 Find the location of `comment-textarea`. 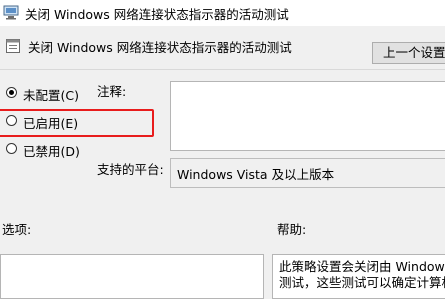

comment-textarea is located at coordinates (307, 116).